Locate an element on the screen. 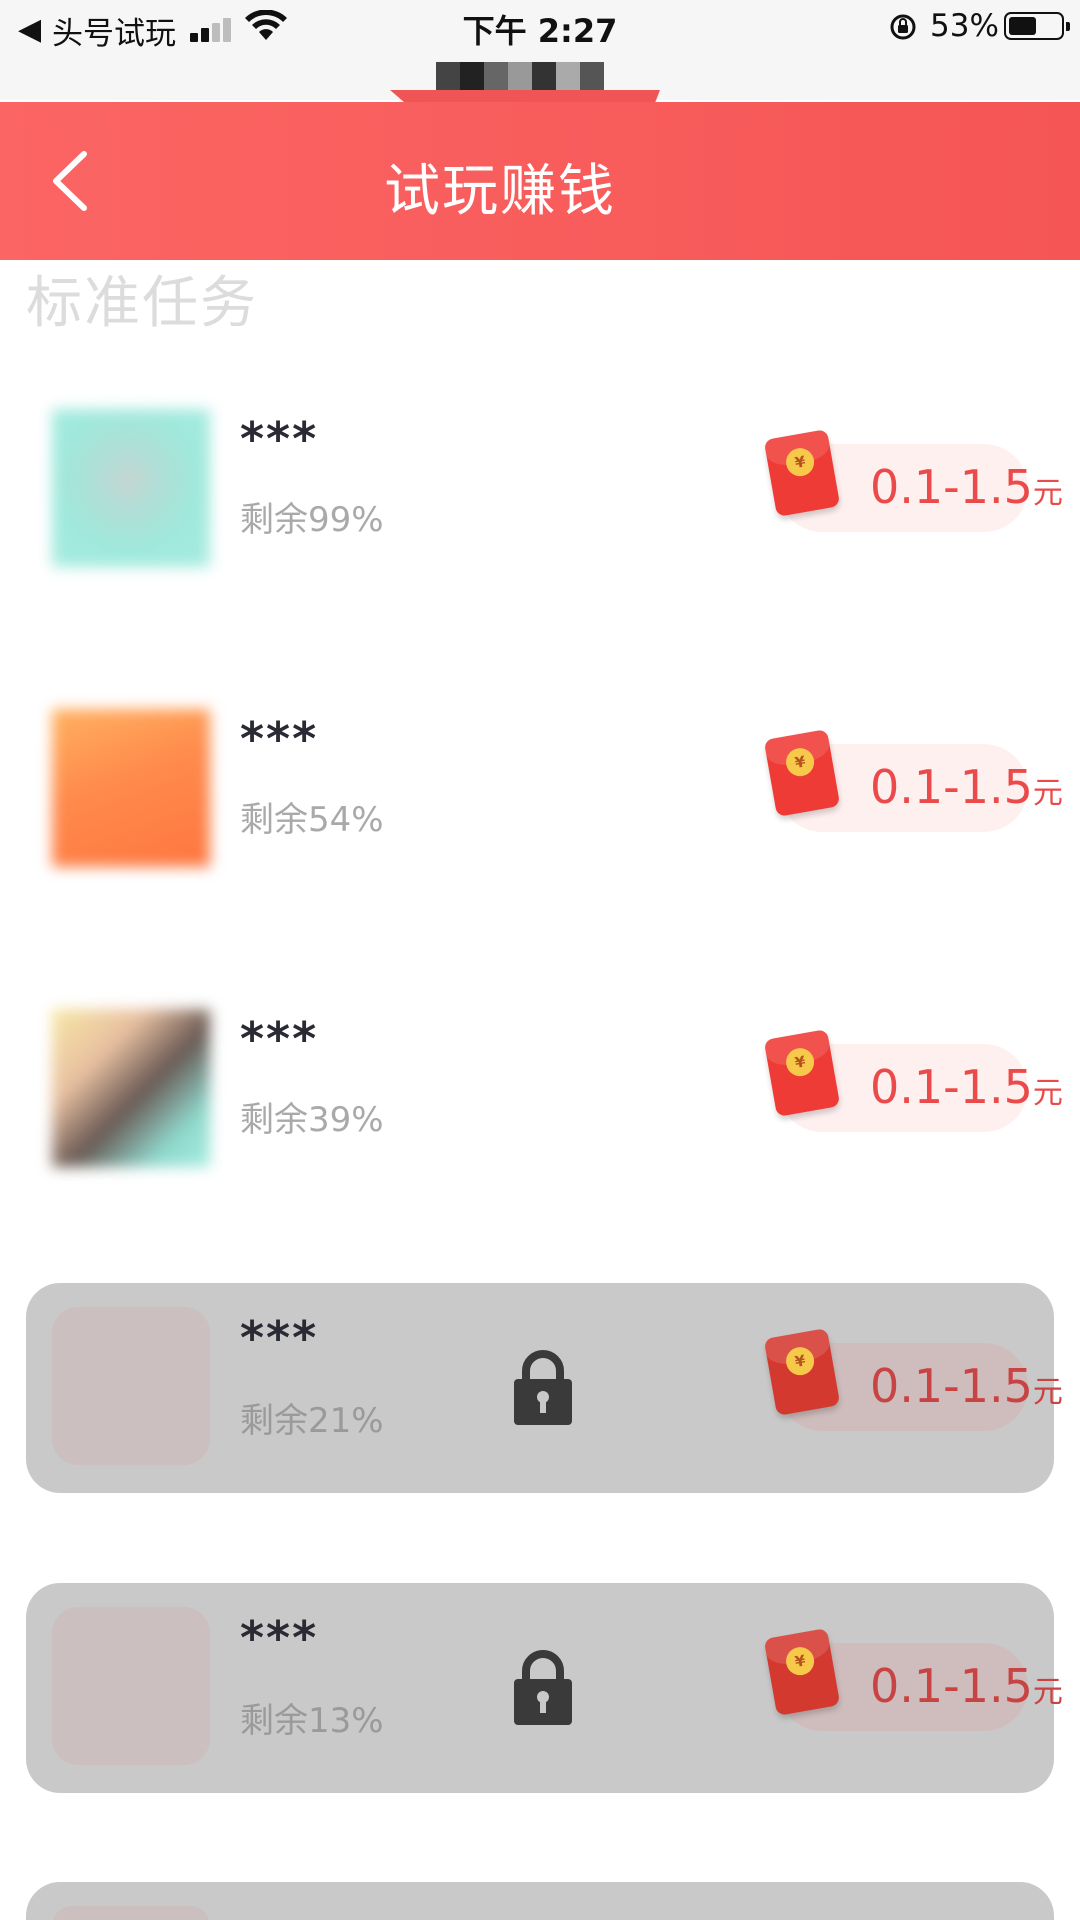 This screenshot has height=1920, width=1080. task-row: *** 剩余99% ¥ 0.1-1.5元 is located at coordinates (544, 467).